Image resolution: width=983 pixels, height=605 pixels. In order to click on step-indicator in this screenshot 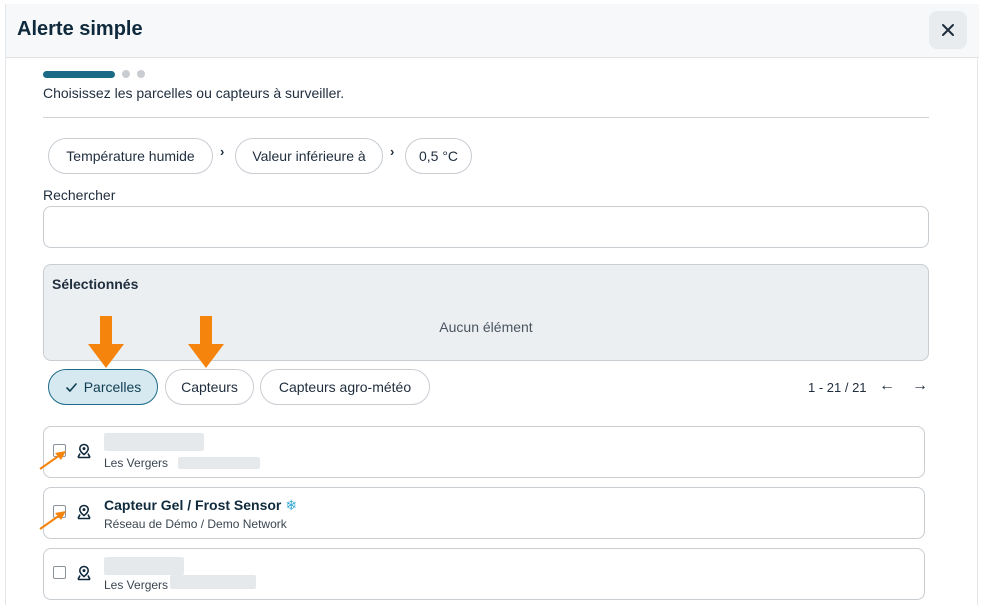, I will do `click(94, 74)`.